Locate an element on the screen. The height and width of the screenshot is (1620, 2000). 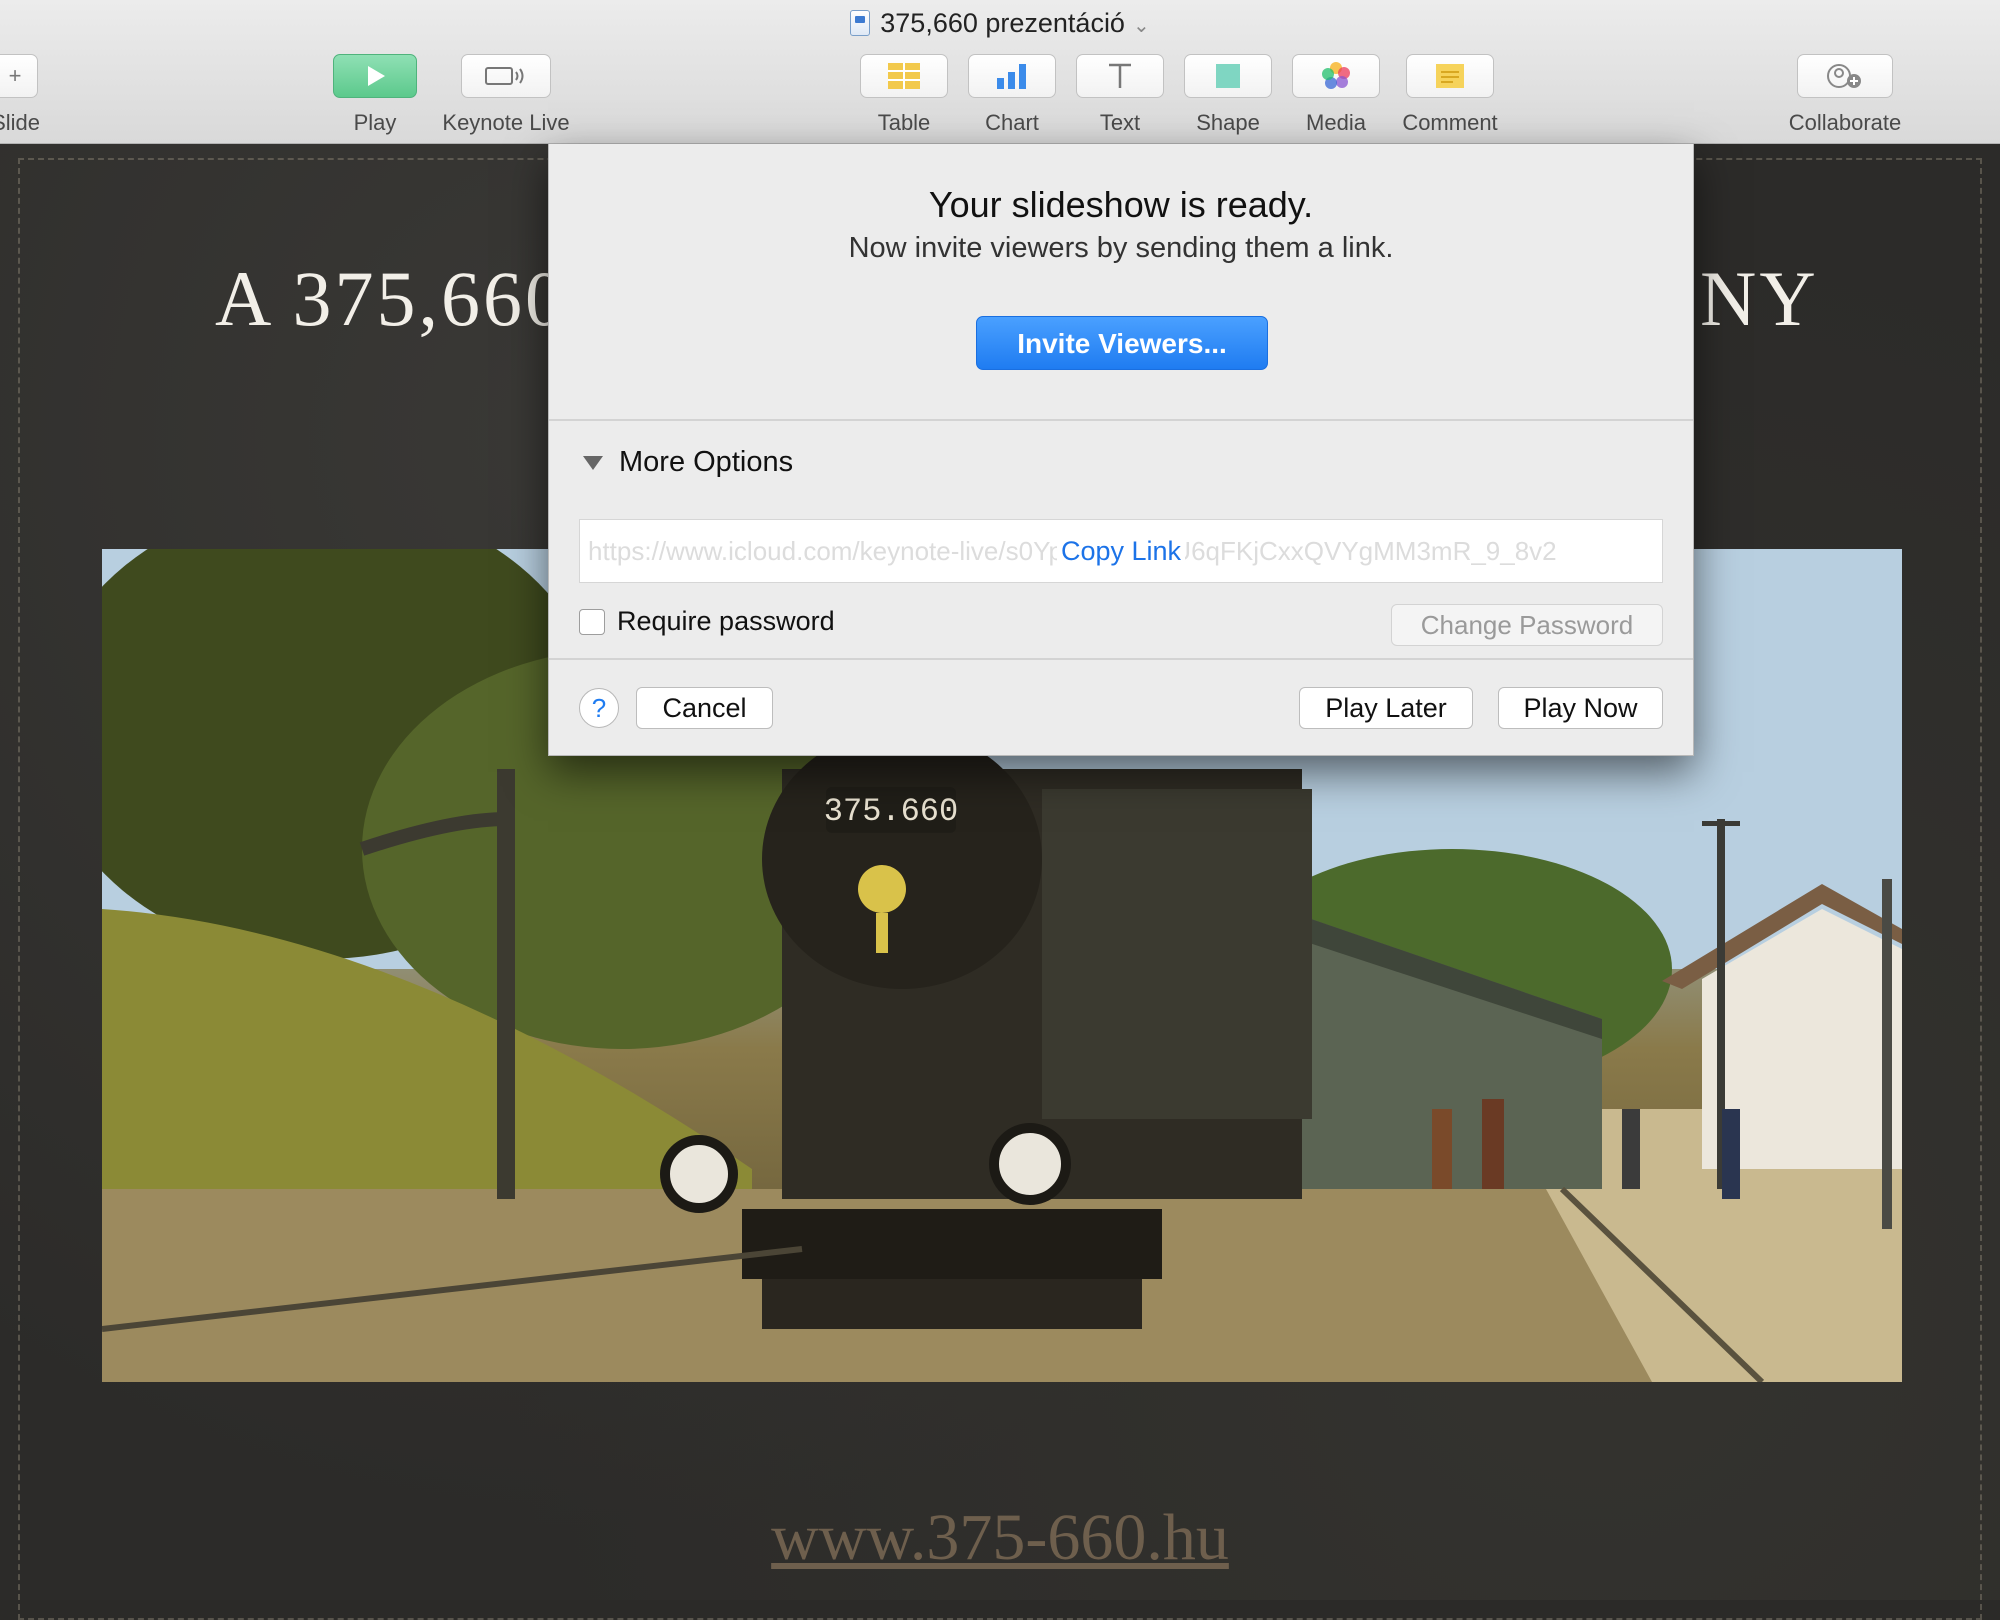
toolbar-keynote-live: Keynote Live is located at coordinates (506, 95).